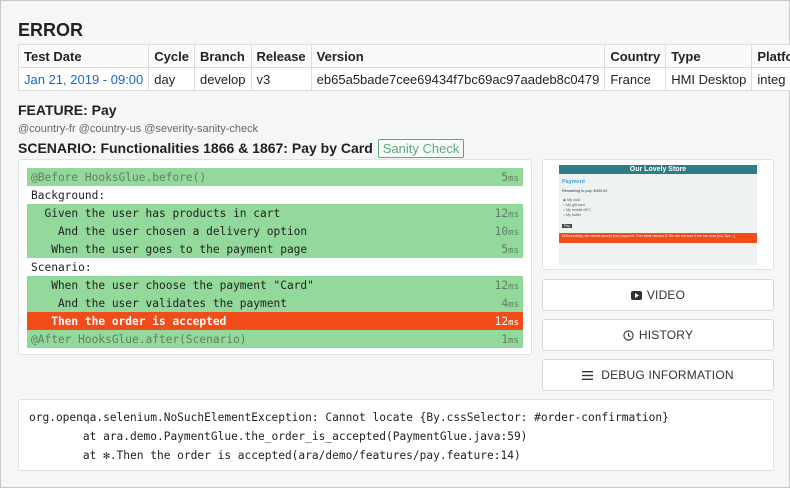 The width and height of the screenshot is (790, 488). I want to click on step-row: Given the user has products in cart 12ms, so click(275, 213).